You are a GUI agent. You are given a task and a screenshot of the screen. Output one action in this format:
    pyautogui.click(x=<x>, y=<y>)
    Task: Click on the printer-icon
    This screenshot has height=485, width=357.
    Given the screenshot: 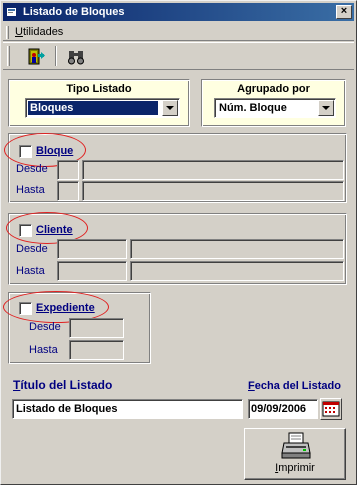 What is the action you would take?
    pyautogui.click(x=296, y=445)
    